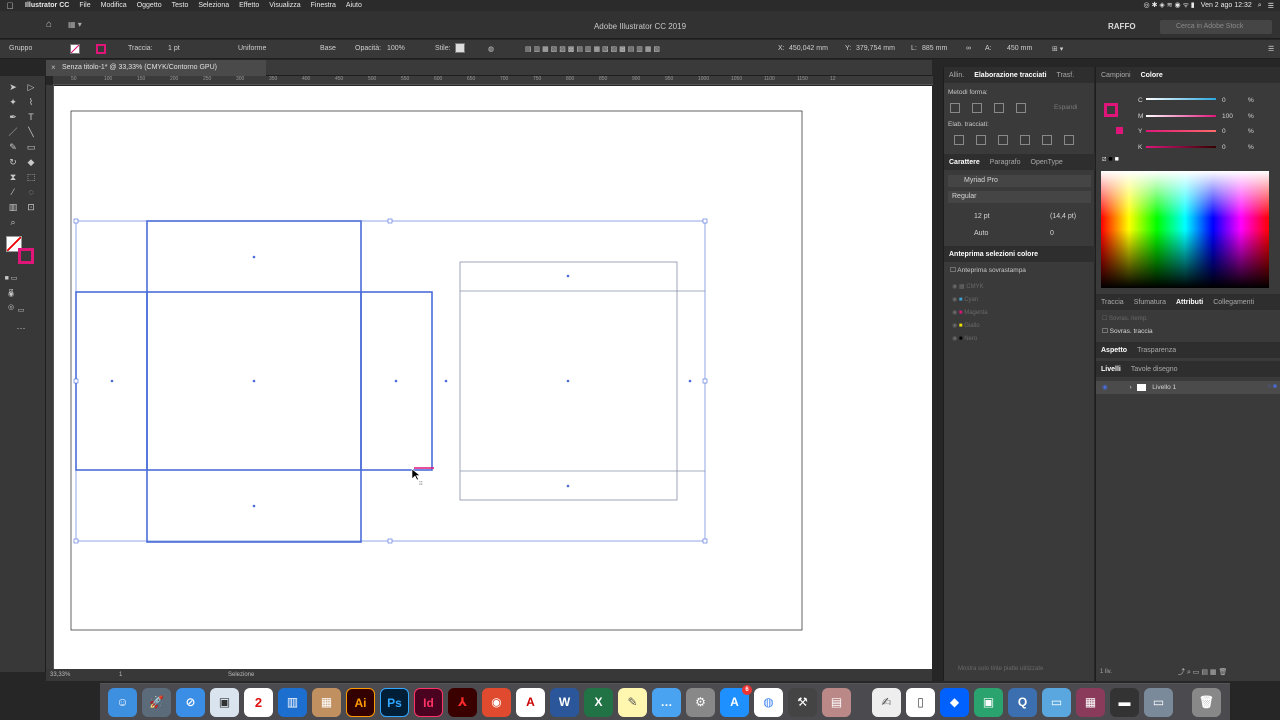 Image resolution: width=1280 pixels, height=720 pixels. Describe the element at coordinates (886, 702) in the screenshot. I see `textedit-icon: ✍` at that location.